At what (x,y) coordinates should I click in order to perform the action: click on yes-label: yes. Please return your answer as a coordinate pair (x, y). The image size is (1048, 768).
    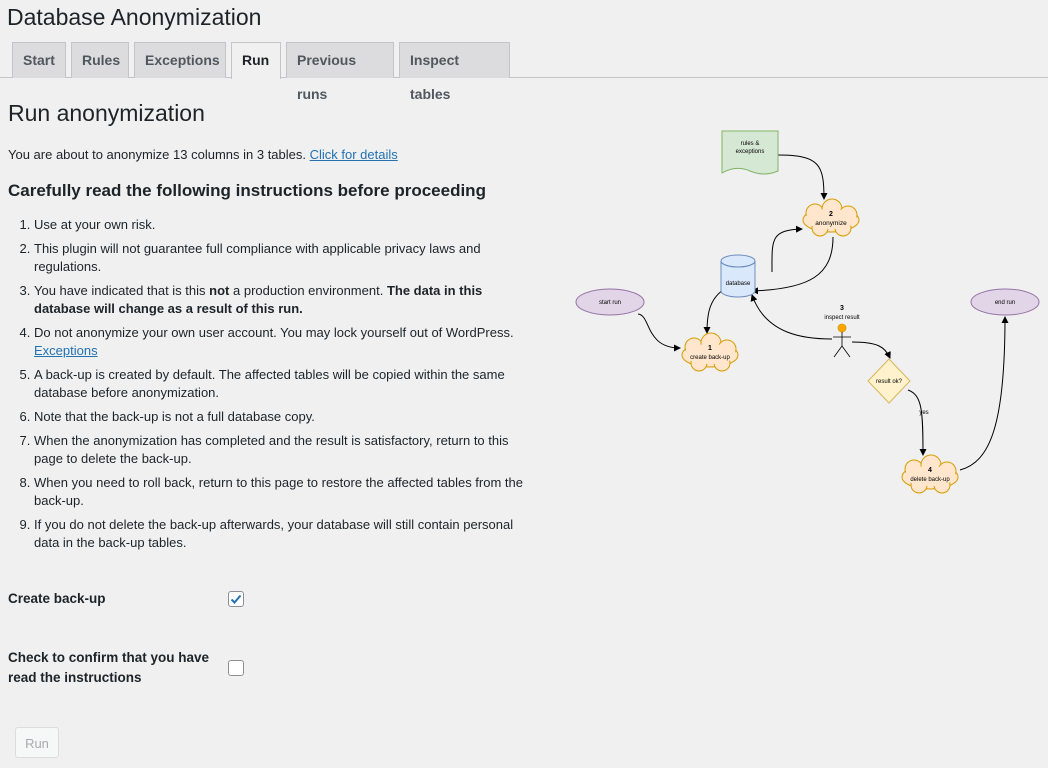
    Looking at the image, I should click on (923, 413).